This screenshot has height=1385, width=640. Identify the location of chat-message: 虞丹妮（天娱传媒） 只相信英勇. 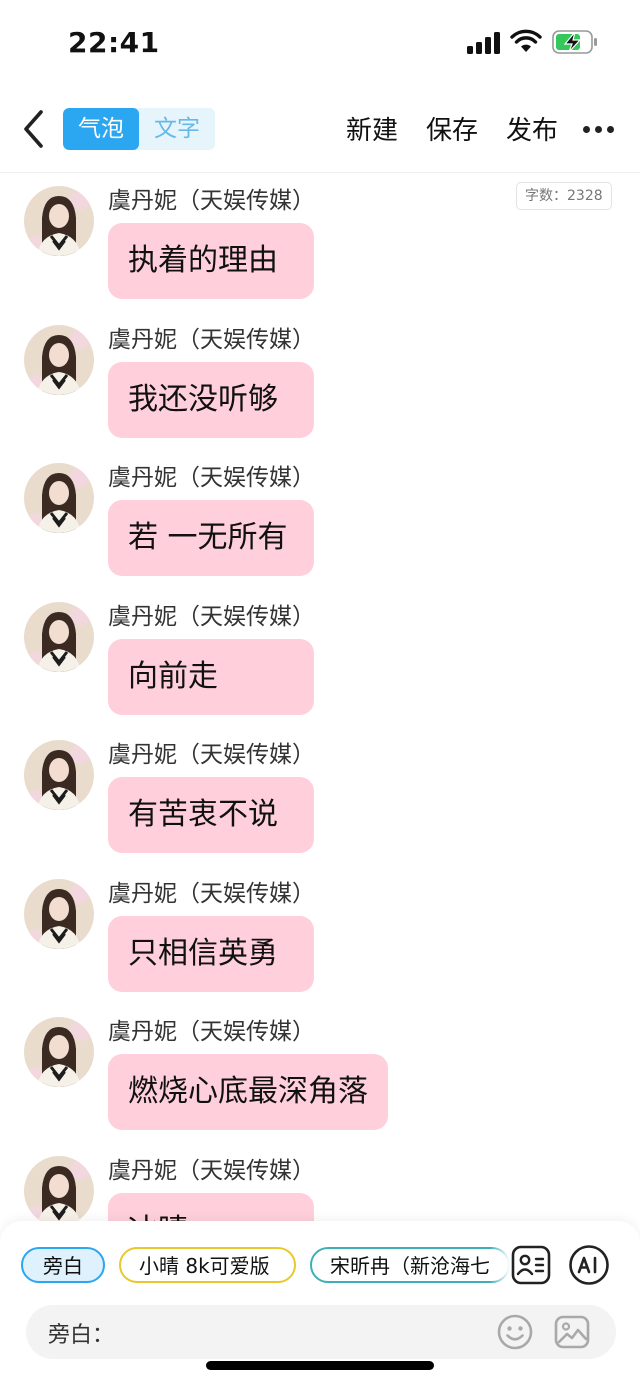
(320, 935).